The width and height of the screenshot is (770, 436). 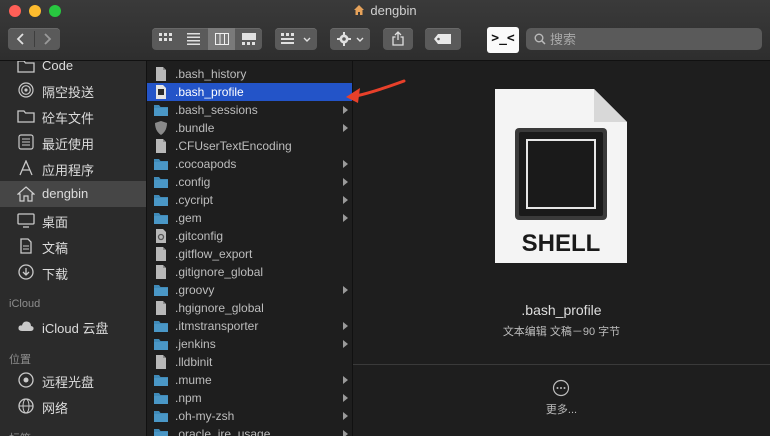 I want to click on grid-icon, so click(x=165, y=37).